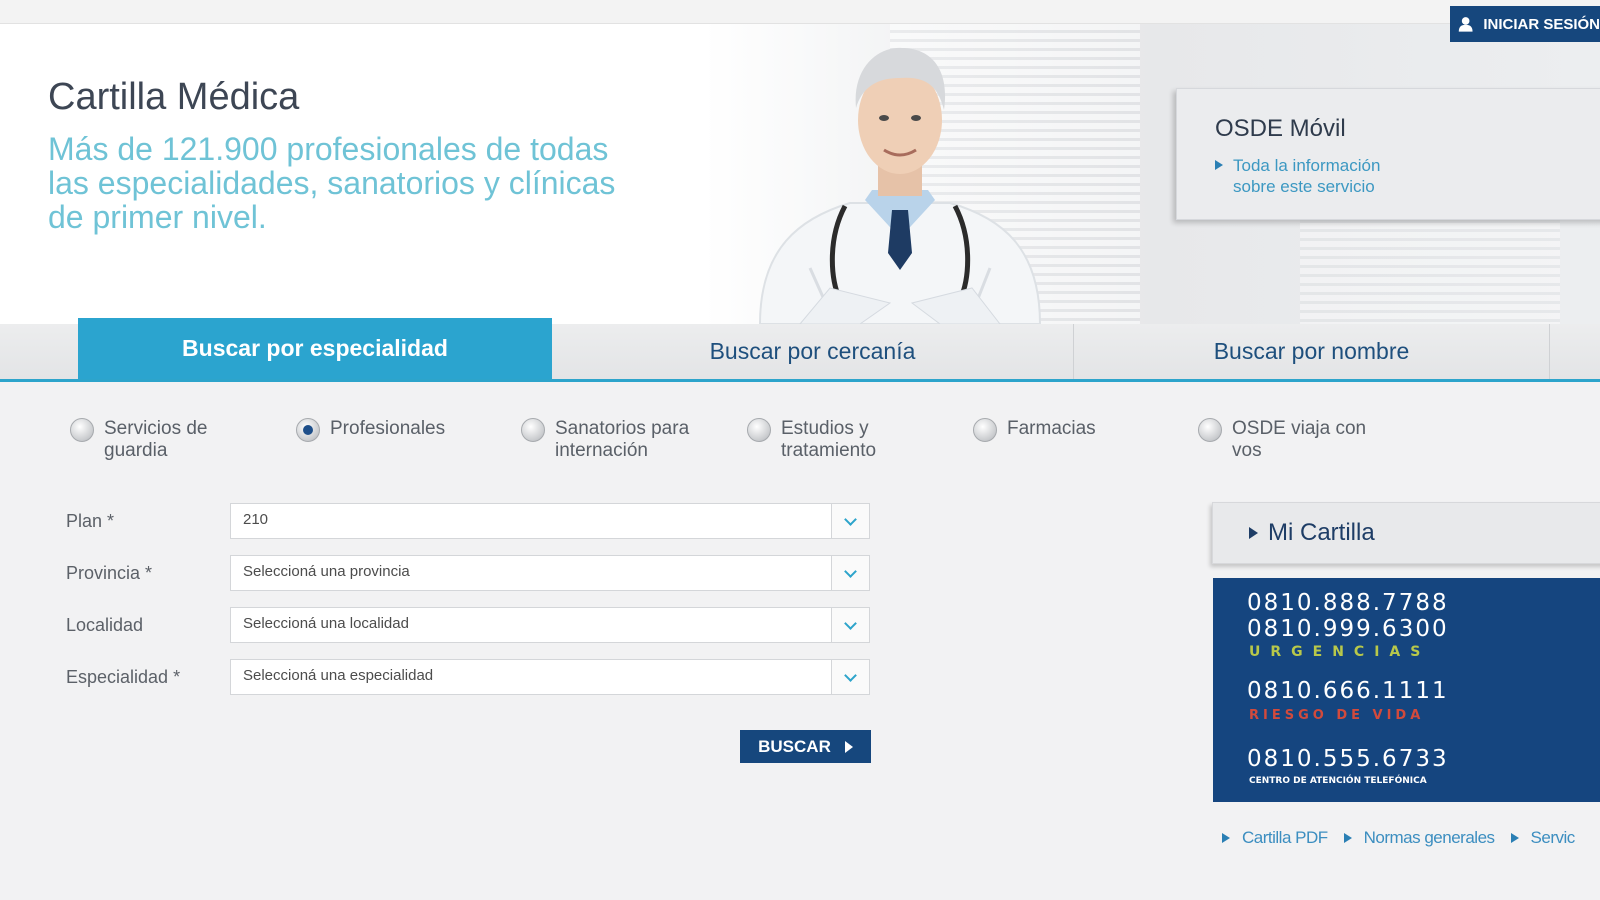  What do you see at coordinates (1406, 533) in the screenshot?
I see `mi-cartilla-button: Mi Cartilla` at bounding box center [1406, 533].